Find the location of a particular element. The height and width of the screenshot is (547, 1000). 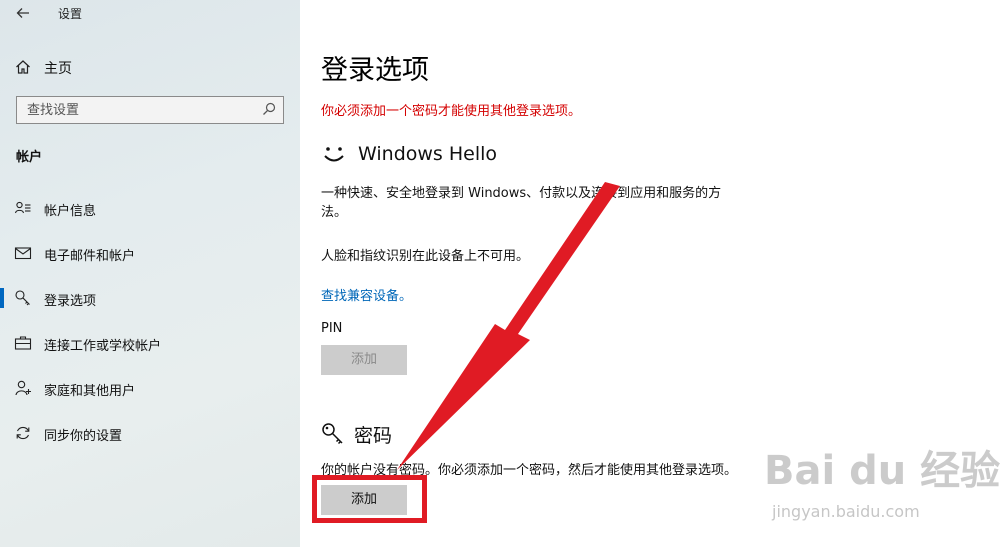

sidebar-item-sign-in-options: 登录选项 is located at coordinates (150, 298).